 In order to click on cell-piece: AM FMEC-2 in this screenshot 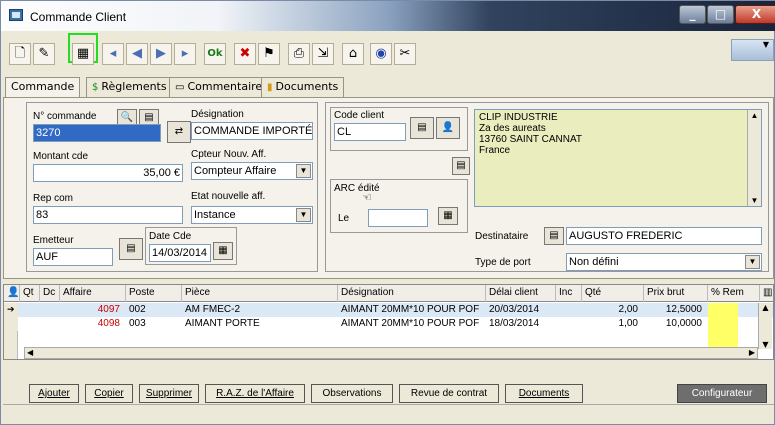, I will do `click(212, 309)`.